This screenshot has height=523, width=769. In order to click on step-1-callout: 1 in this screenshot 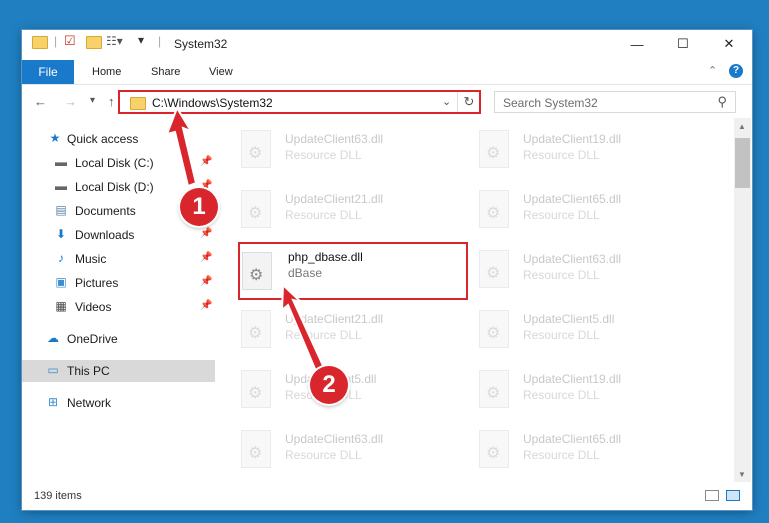, I will do `click(199, 207)`.